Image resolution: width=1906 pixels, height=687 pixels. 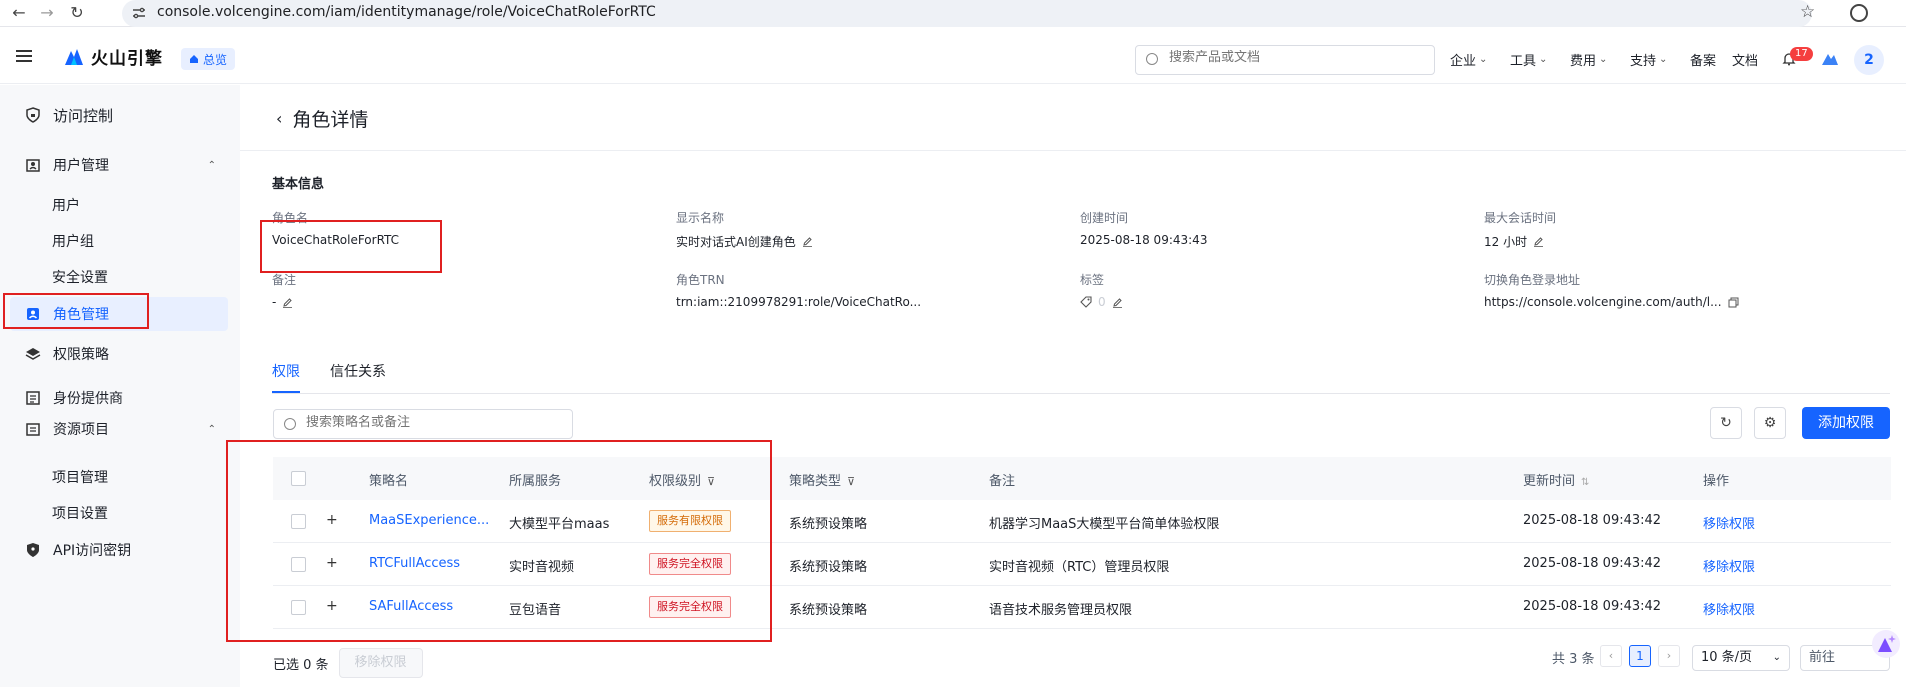 What do you see at coordinates (1859, 13) in the screenshot?
I see `browser-account-icon` at bounding box center [1859, 13].